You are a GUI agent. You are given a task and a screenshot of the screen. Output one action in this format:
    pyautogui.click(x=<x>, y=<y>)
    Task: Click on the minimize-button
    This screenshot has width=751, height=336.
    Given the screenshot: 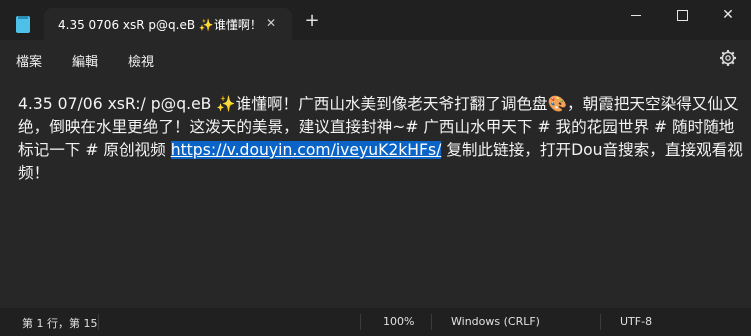 What is the action you would take?
    pyautogui.click(x=636, y=16)
    